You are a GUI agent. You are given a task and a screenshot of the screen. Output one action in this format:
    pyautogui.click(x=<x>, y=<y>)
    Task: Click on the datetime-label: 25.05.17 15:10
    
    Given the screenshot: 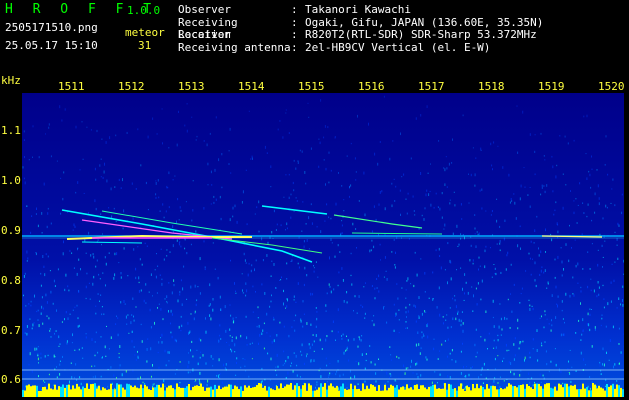 What is the action you would take?
    pyautogui.click(x=51, y=45)
    